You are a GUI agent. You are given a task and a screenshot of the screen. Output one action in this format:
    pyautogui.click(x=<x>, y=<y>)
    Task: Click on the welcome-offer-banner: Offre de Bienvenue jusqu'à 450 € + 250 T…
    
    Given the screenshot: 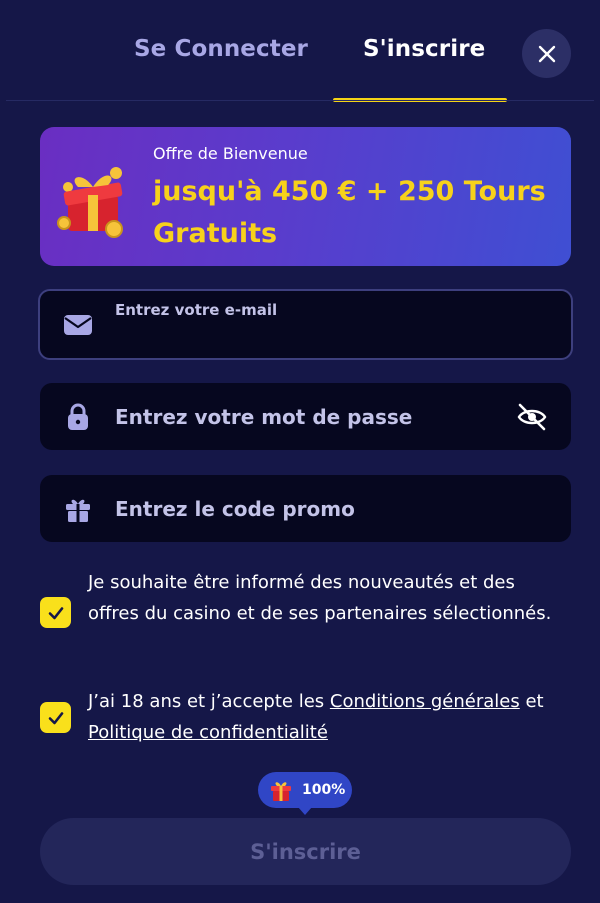 What is the action you would take?
    pyautogui.click(x=305, y=196)
    